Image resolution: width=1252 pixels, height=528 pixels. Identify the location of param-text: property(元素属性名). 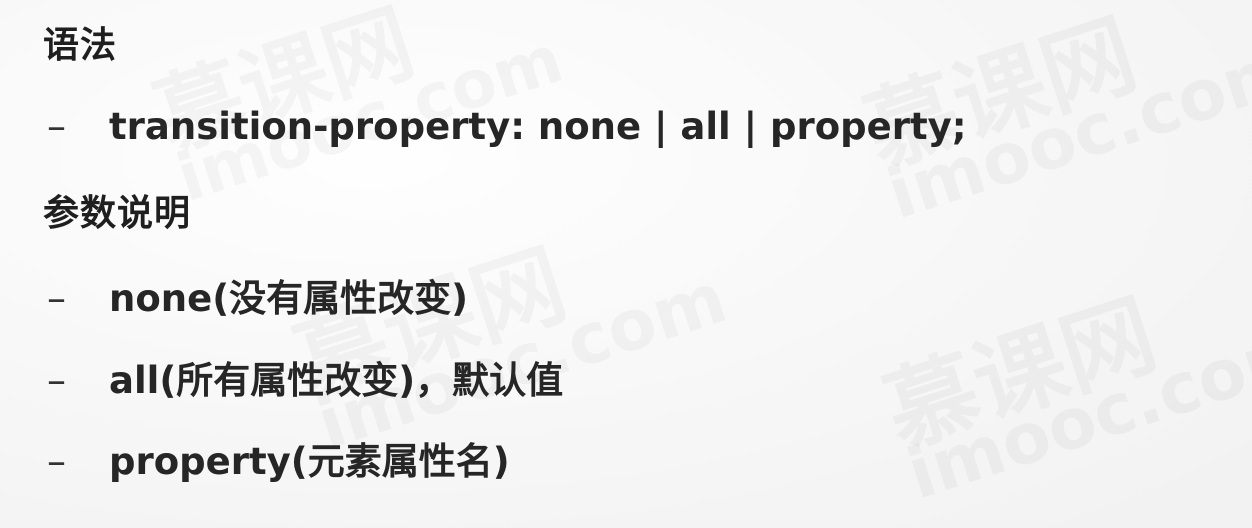
(309, 461).